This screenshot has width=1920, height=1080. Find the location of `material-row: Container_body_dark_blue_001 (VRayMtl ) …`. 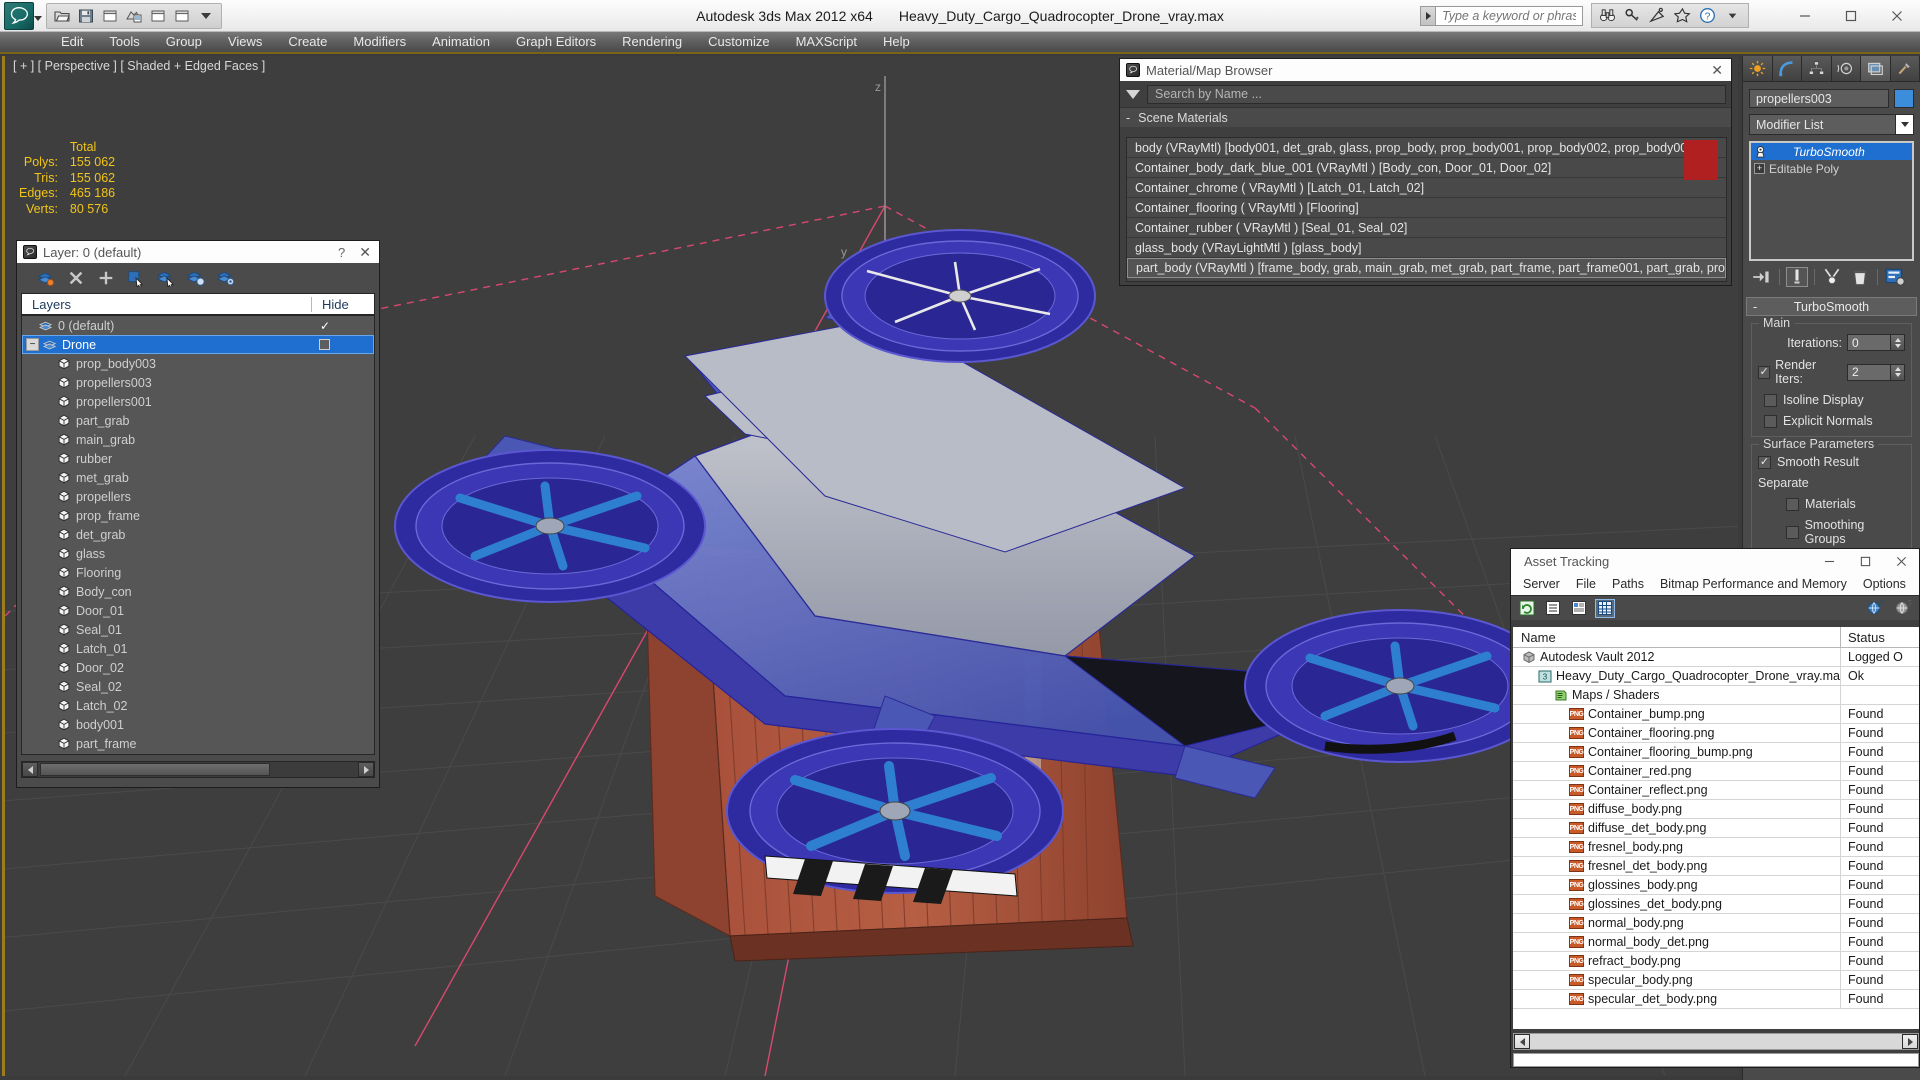

material-row: Container_body_dark_blue_001 (VRayMtl ) … is located at coordinates (1426, 168).